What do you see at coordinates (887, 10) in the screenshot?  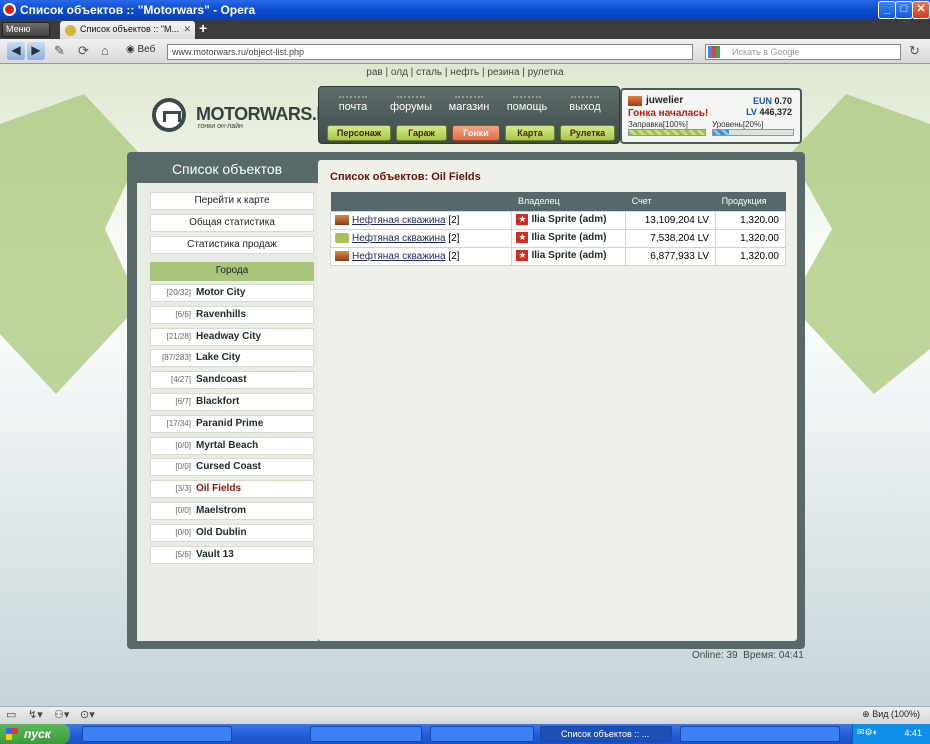 I see `minimize-button: _` at bounding box center [887, 10].